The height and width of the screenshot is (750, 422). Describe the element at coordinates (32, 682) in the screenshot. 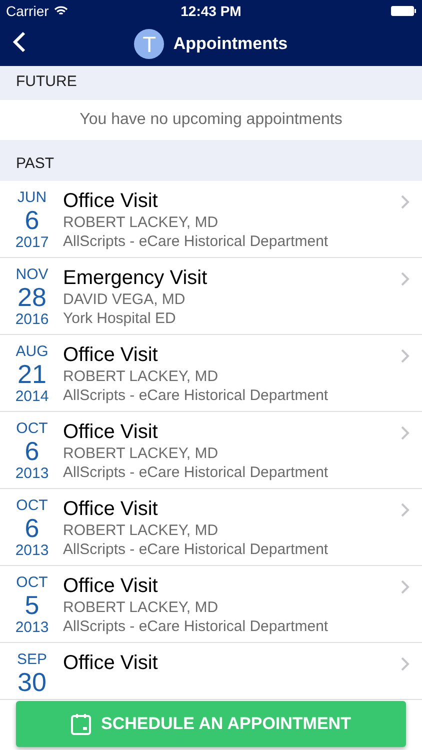

I see `date-day: 30` at that location.